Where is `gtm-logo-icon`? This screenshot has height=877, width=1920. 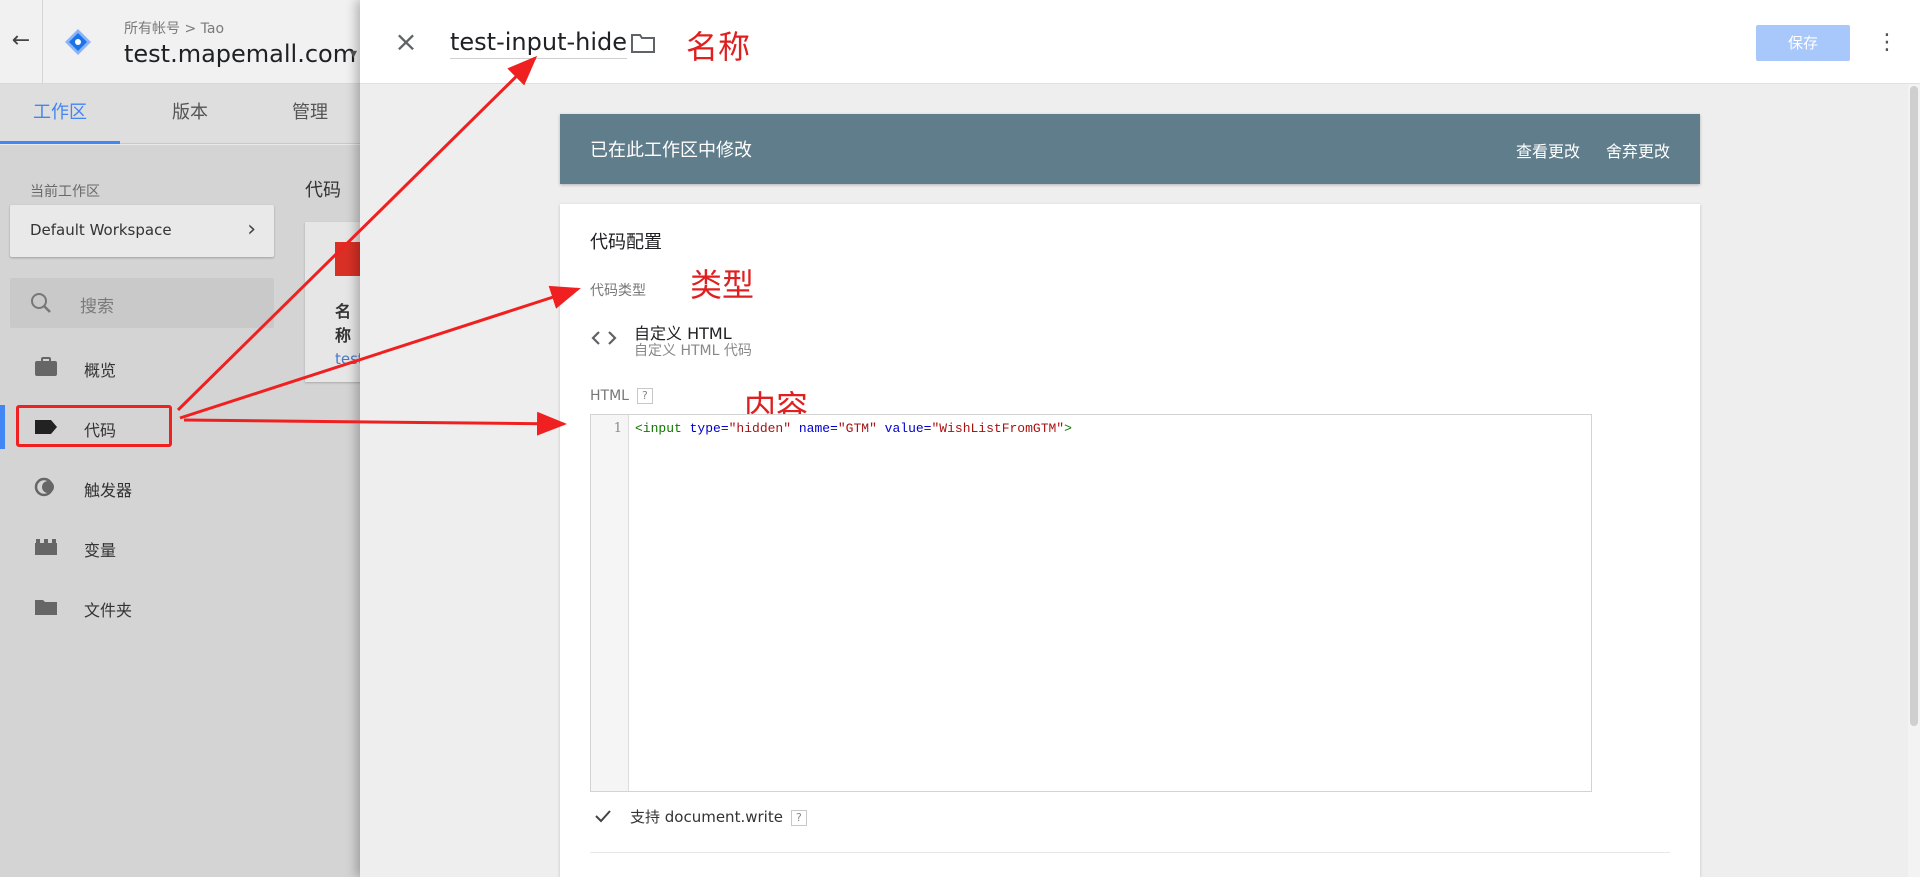
gtm-logo-icon is located at coordinates (78, 42).